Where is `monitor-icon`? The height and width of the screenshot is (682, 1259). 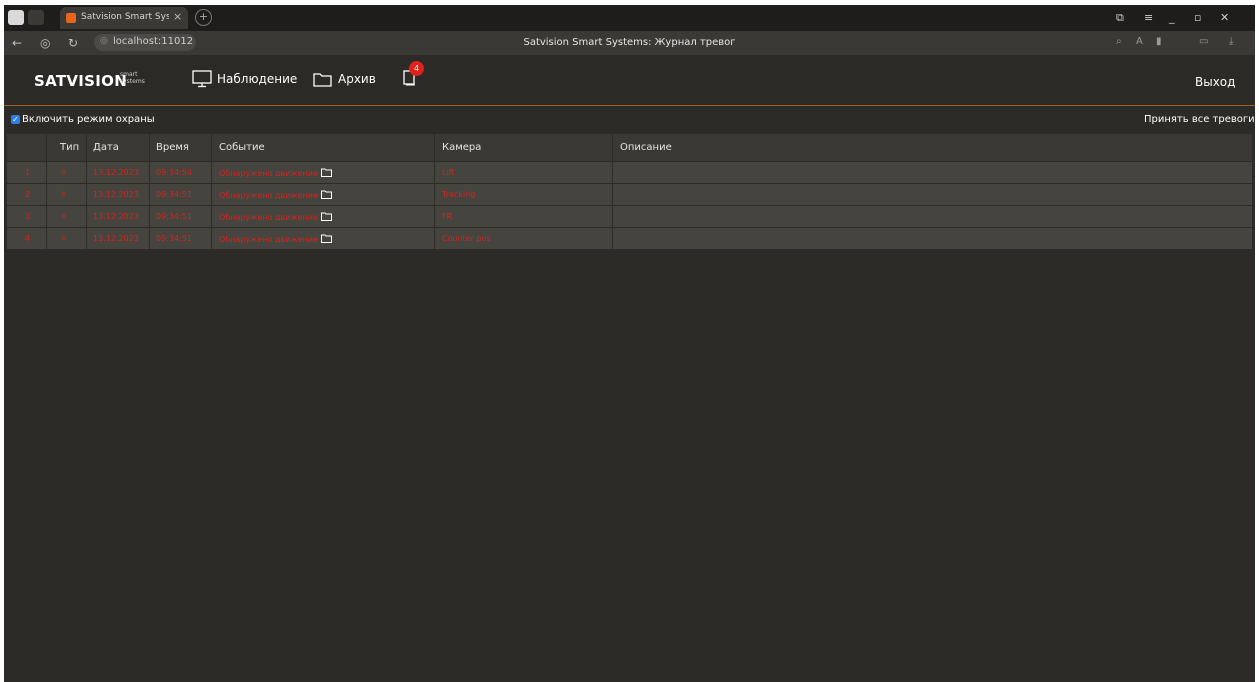 monitor-icon is located at coordinates (202, 79).